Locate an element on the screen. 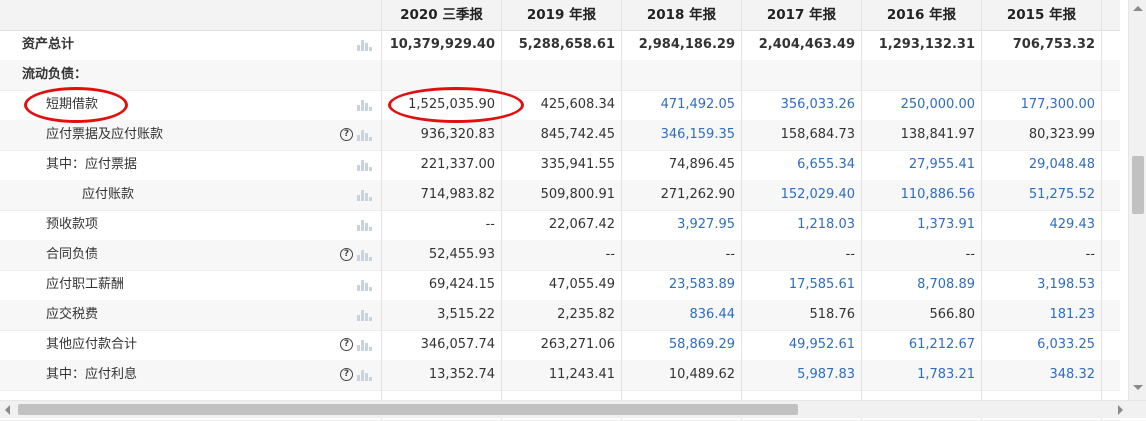 The image size is (1146, 421). row-label: 资产总计 is located at coordinates (48, 44).